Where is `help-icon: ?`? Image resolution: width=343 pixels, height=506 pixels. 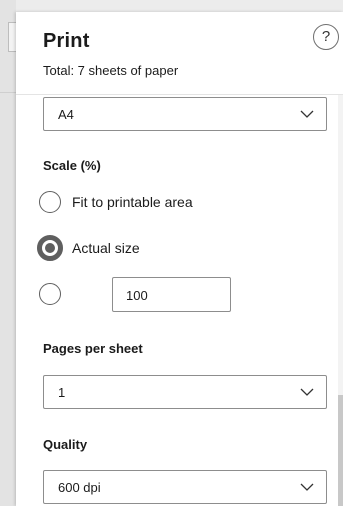 help-icon: ? is located at coordinates (326, 37).